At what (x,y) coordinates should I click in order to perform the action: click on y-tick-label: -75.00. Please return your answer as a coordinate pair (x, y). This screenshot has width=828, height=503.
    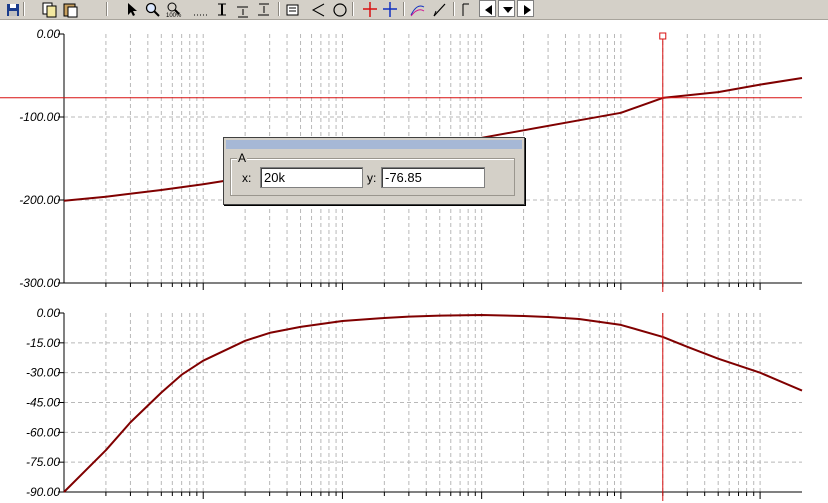
    Looking at the image, I should click on (43, 462).